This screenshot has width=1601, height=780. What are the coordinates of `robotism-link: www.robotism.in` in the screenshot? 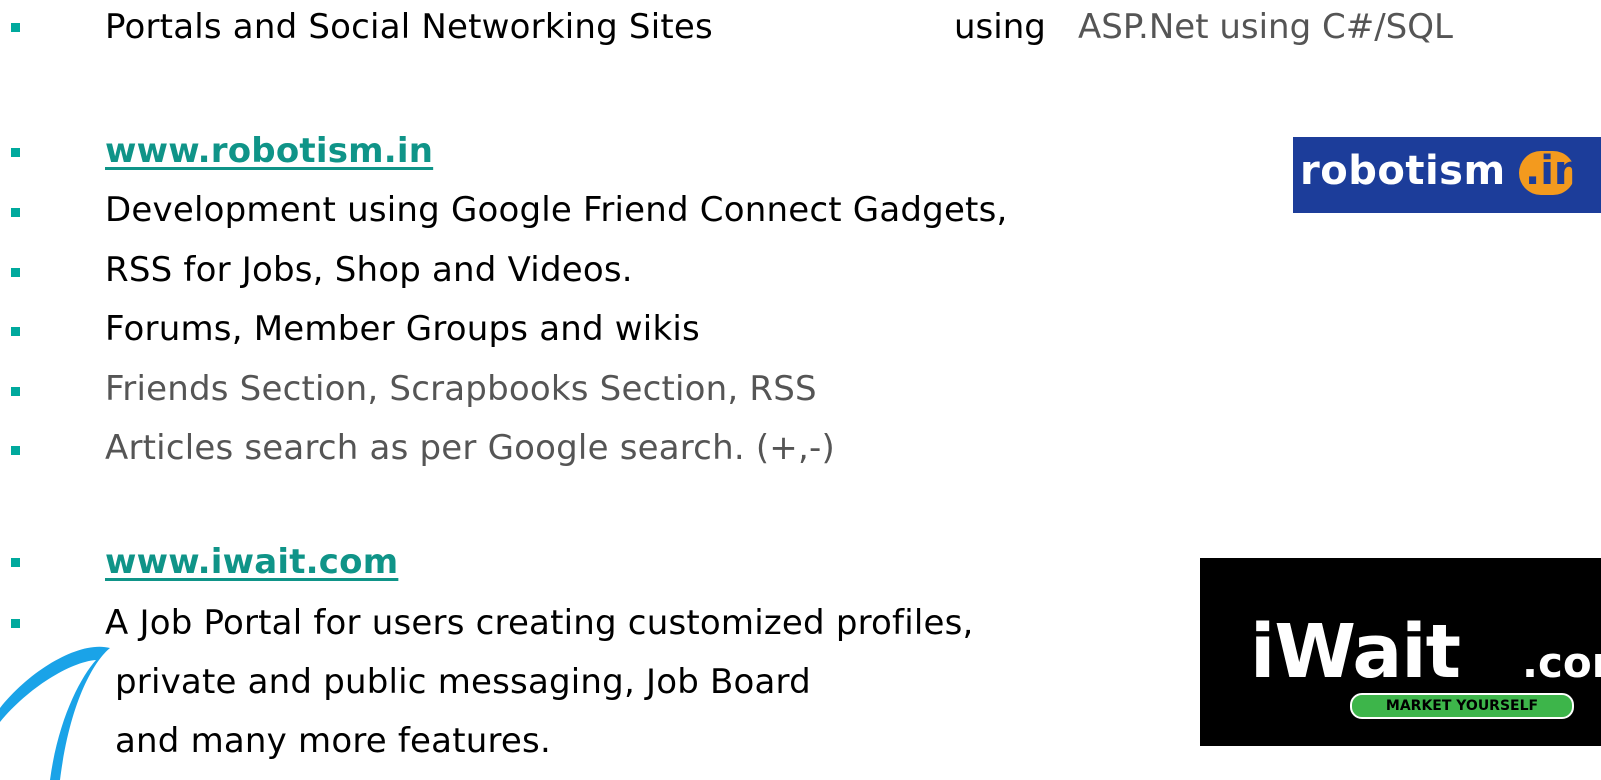 It's located at (269, 151).